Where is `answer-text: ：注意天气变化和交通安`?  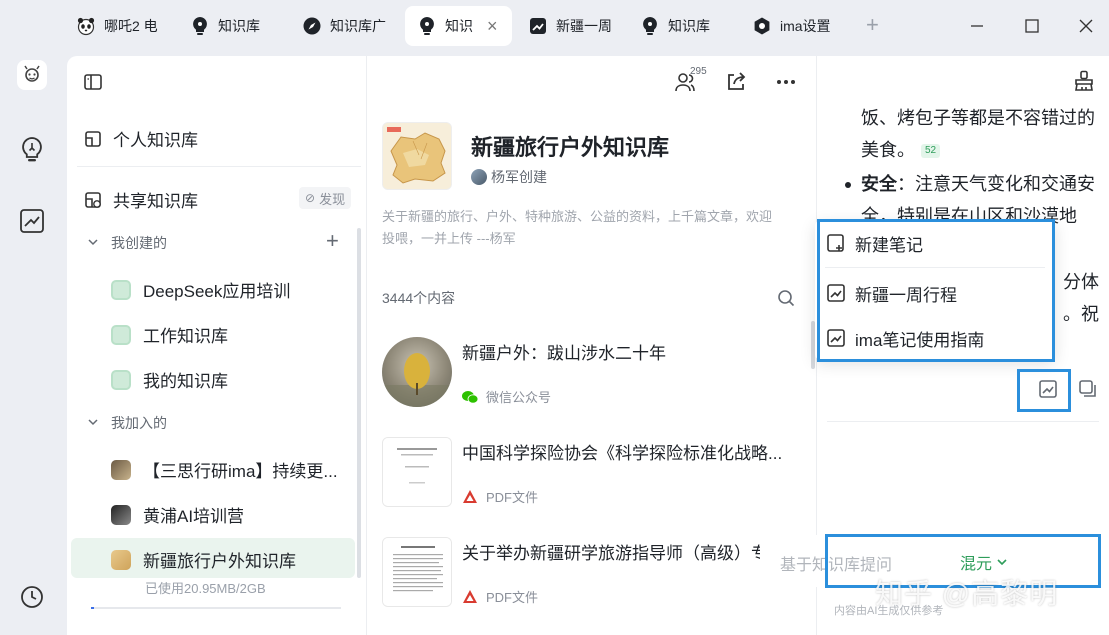
answer-text: ：注意天气变化和交通安 is located at coordinates (996, 184).